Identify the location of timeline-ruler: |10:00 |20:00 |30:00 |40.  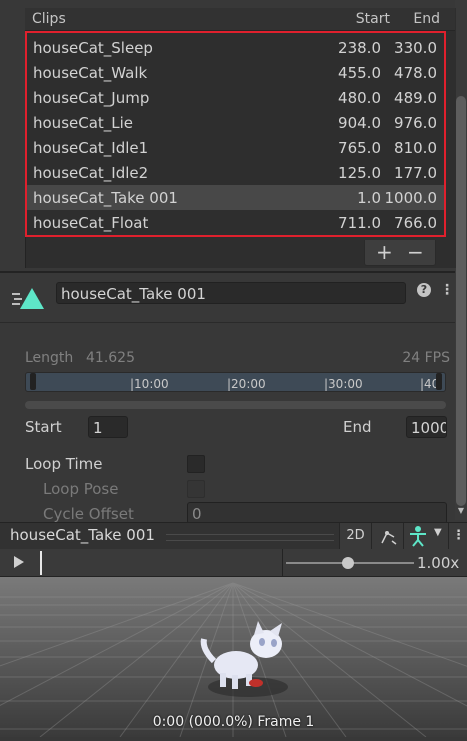
(235, 382).